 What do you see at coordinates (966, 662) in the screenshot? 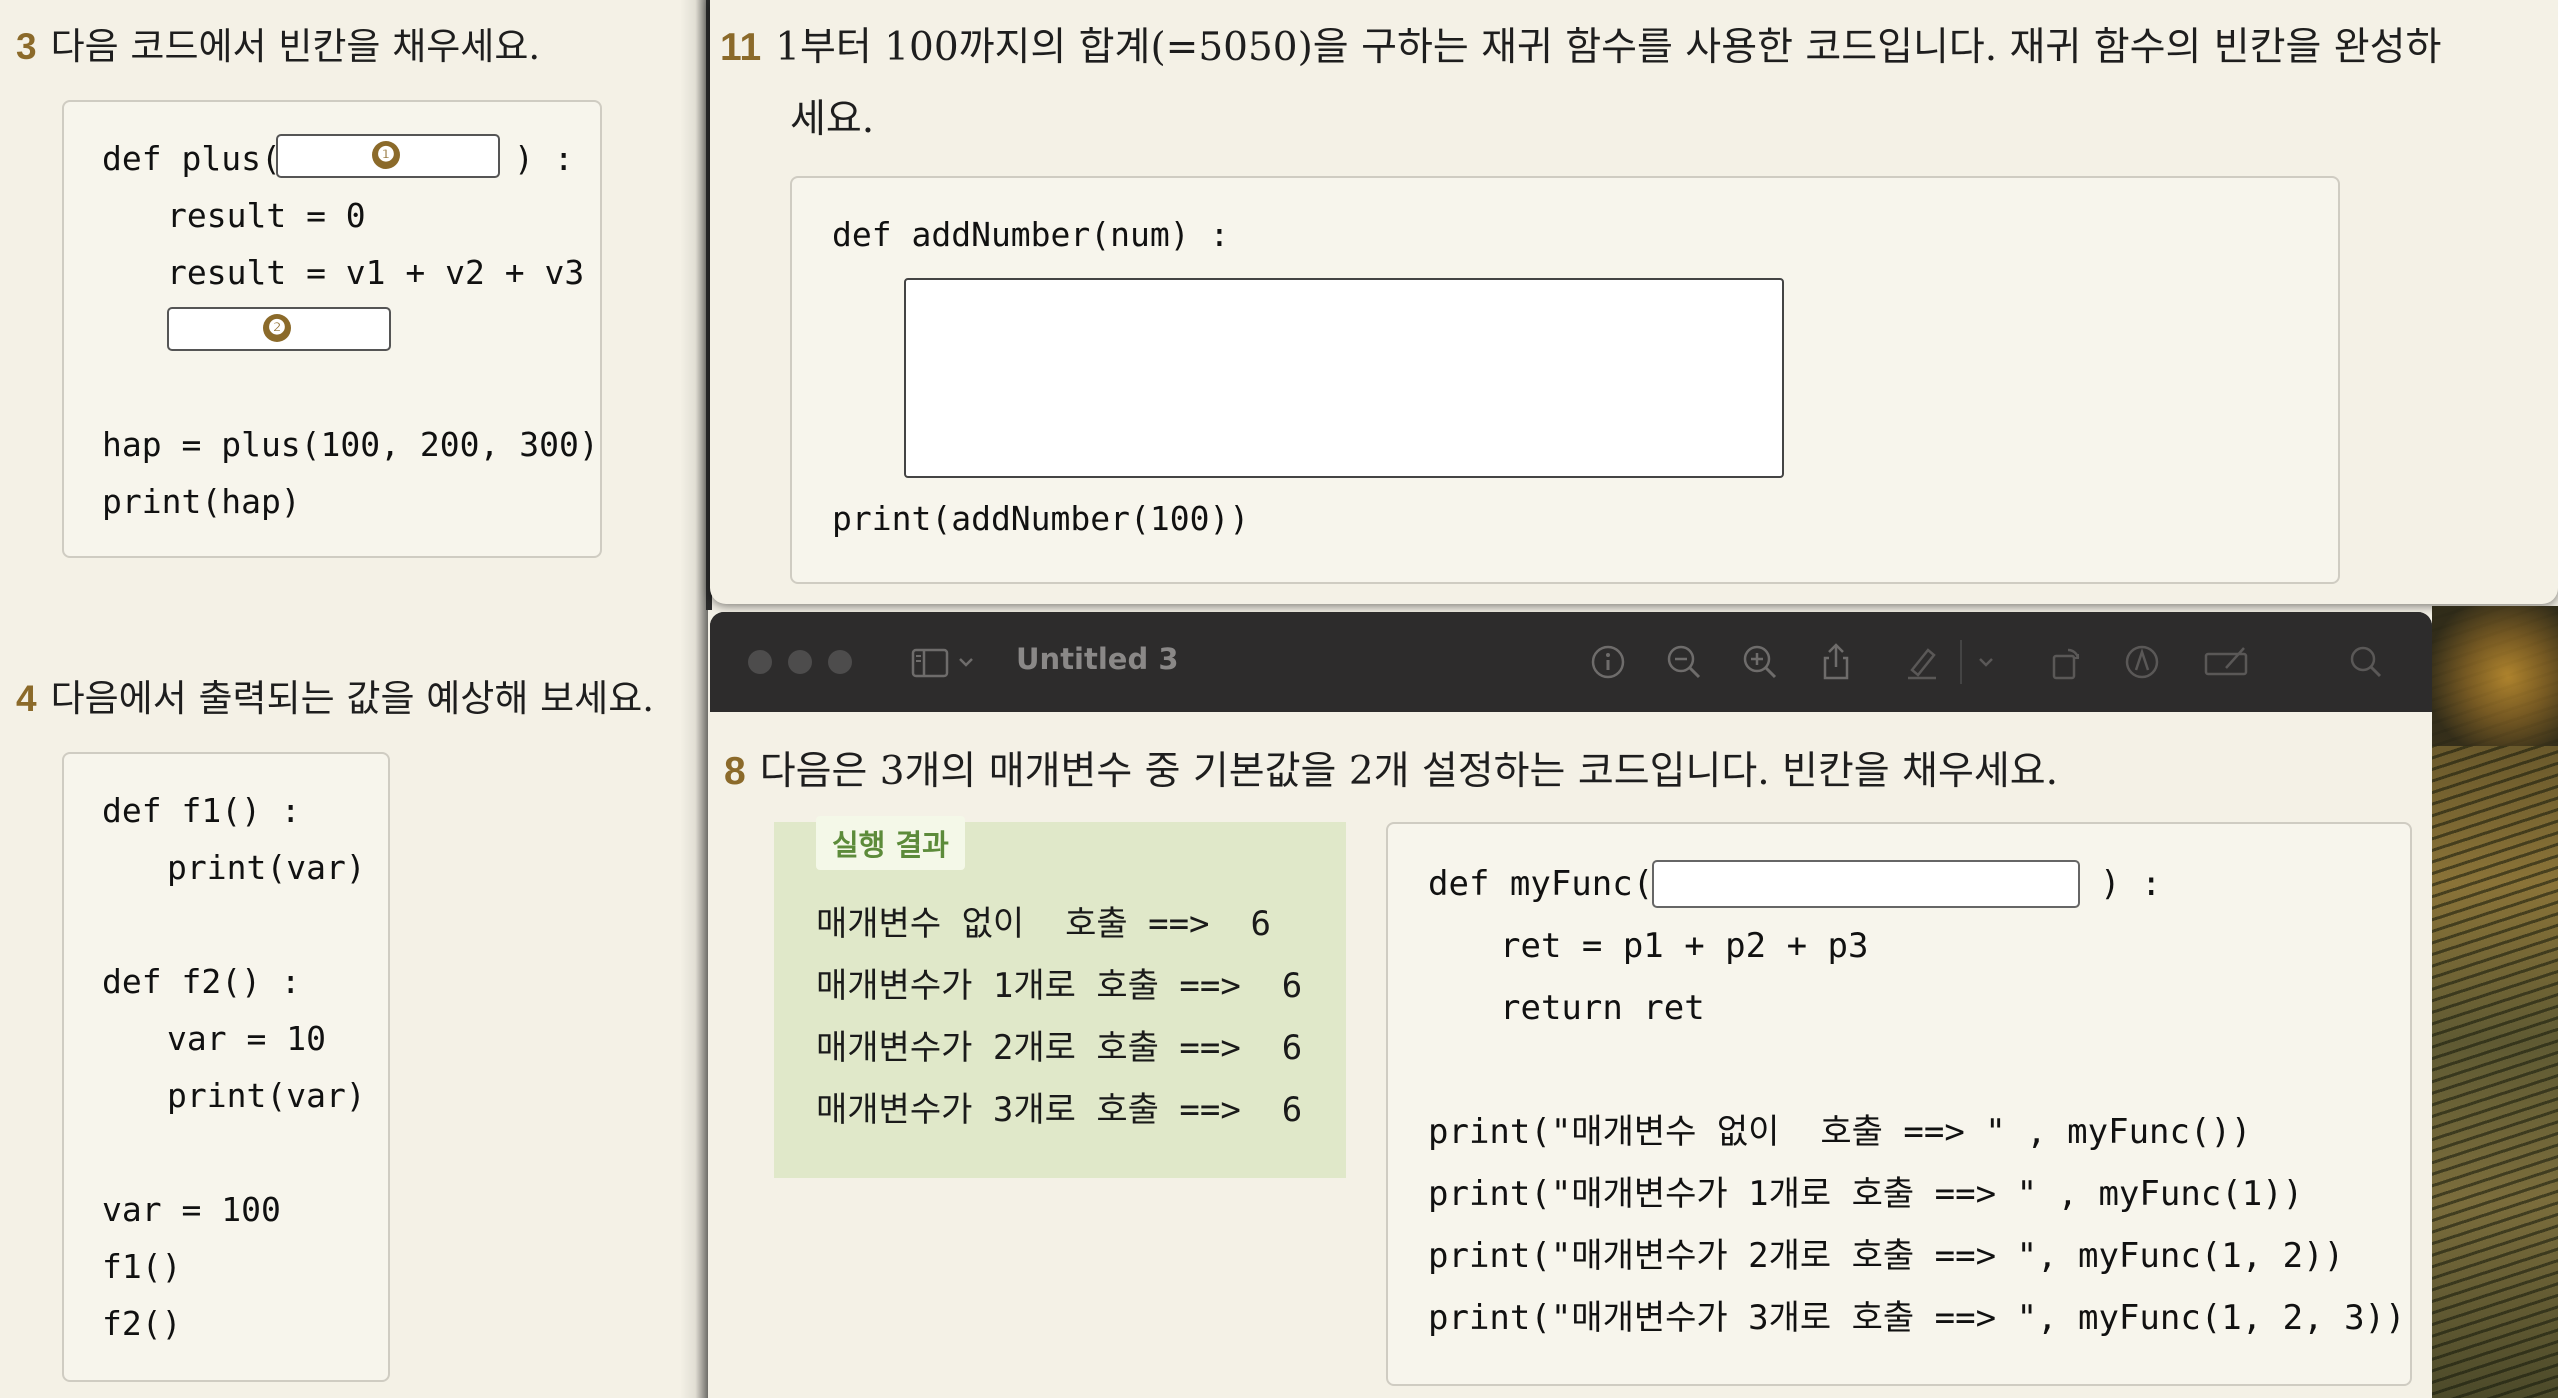
I see `sidebar-chevron-down-icon` at bounding box center [966, 662].